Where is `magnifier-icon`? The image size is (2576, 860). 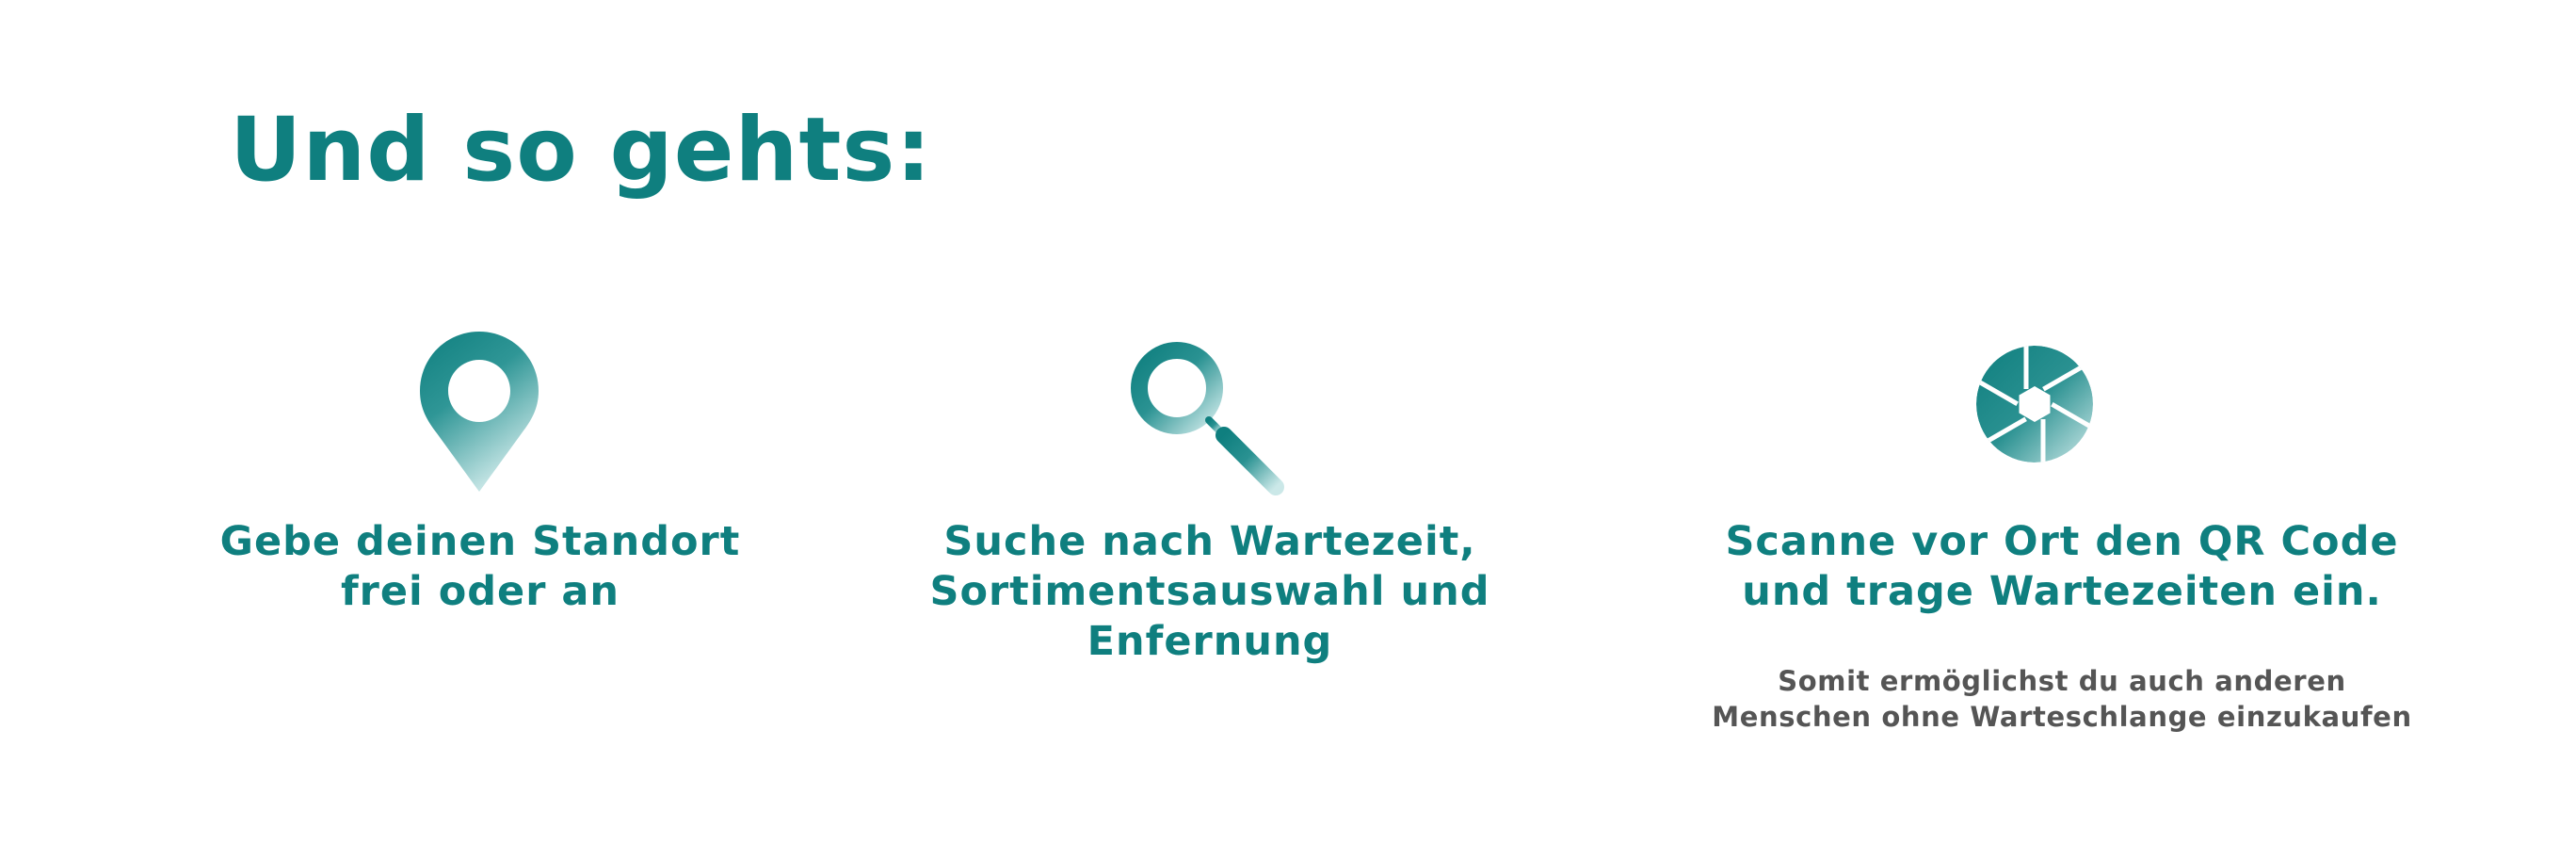
magnifier-icon is located at coordinates (1207, 419).